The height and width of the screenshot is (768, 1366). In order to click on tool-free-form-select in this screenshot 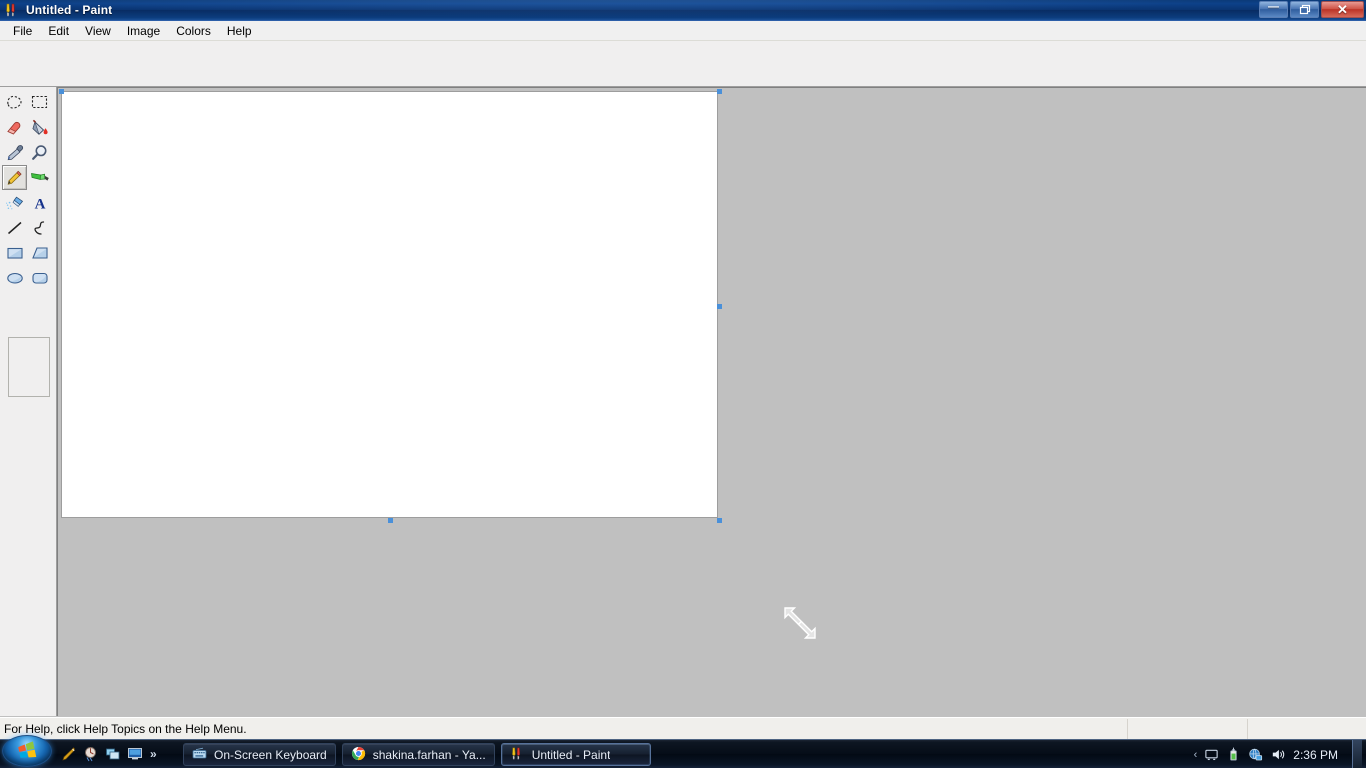, I will do `click(14, 102)`.